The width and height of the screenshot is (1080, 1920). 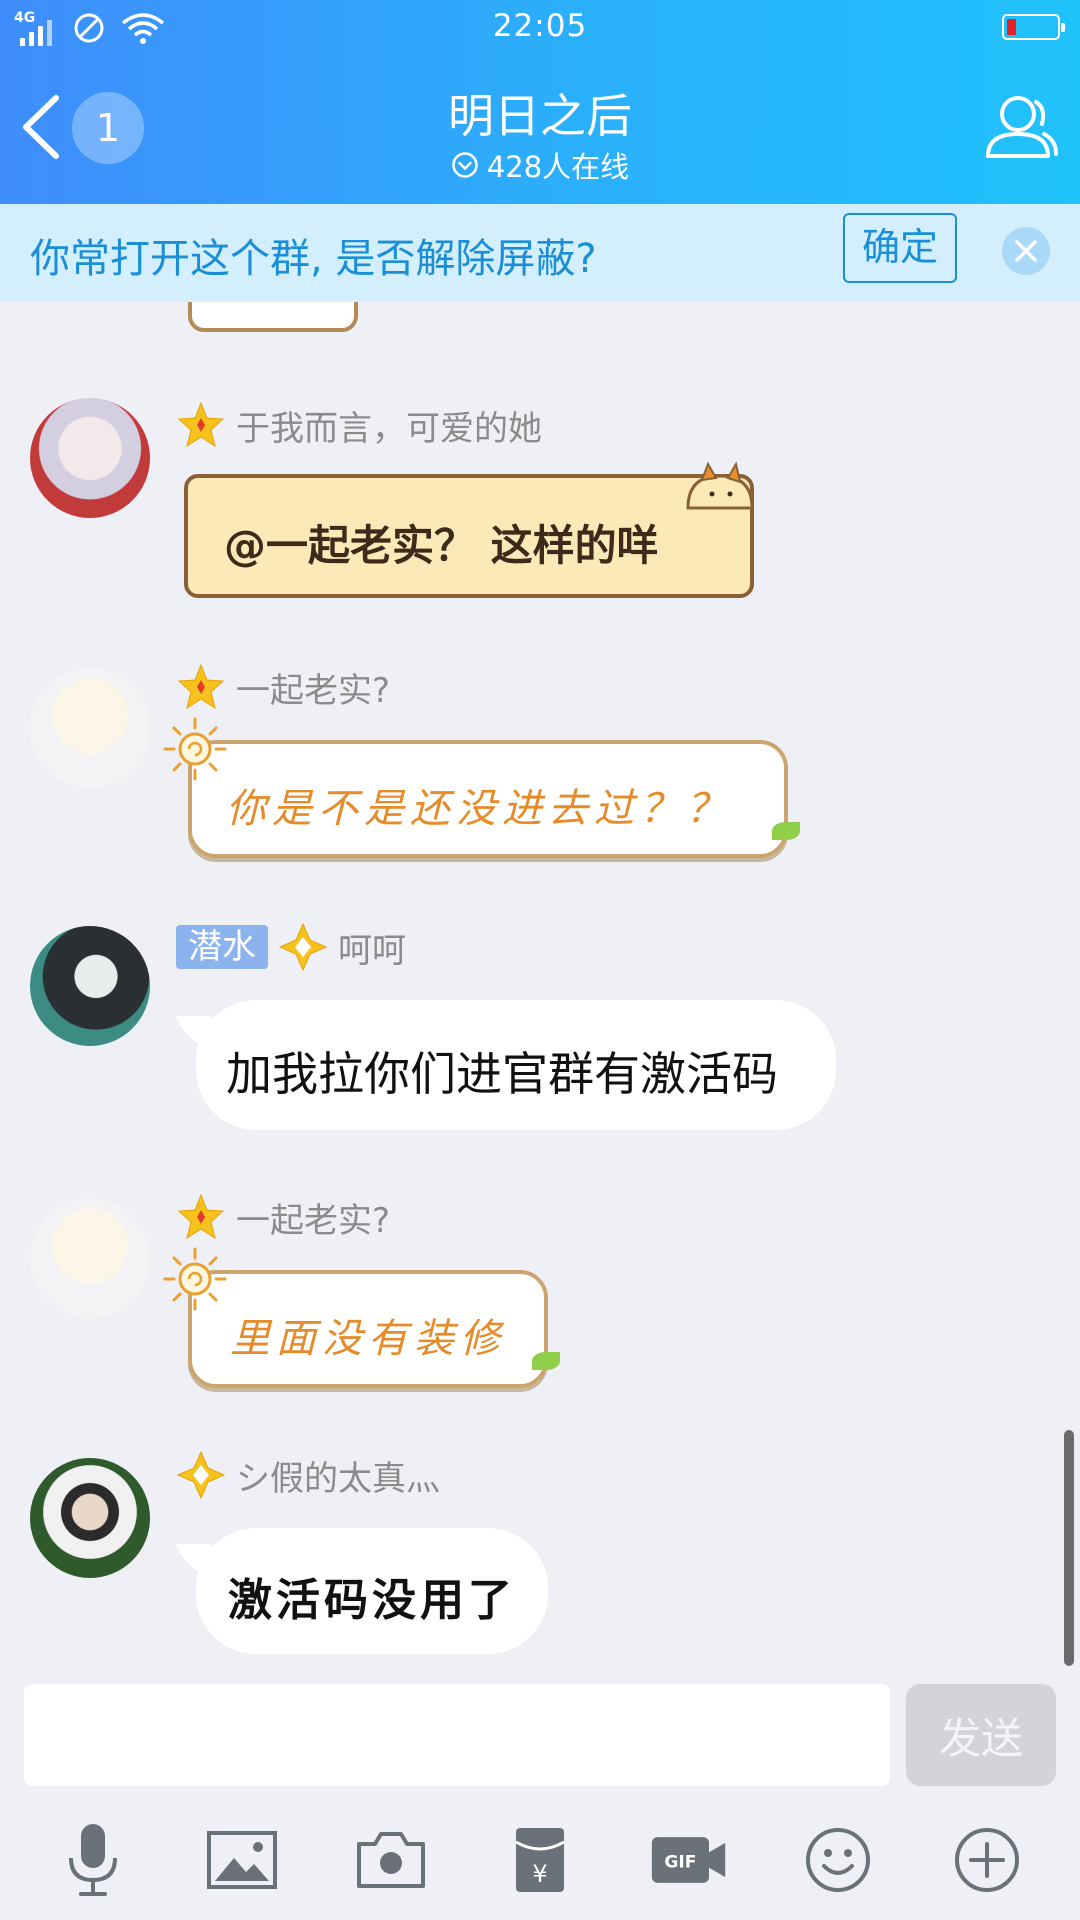 I want to click on message-bubble: 加我拉你们进官群有激活码, so click(x=516, y=1065).